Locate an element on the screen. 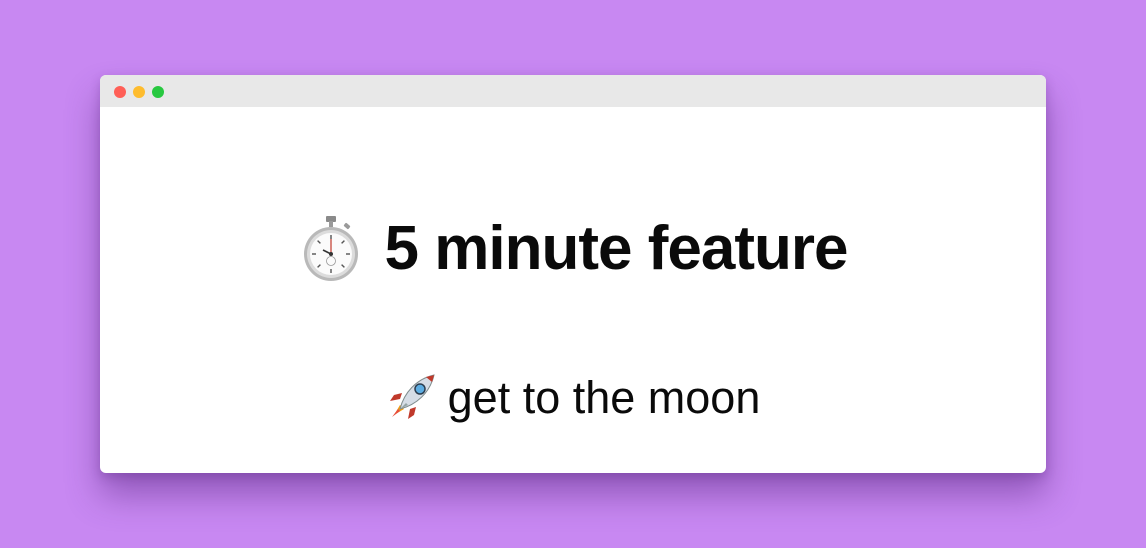 The image size is (1146, 548). stopwatch-icon is located at coordinates (330, 248).